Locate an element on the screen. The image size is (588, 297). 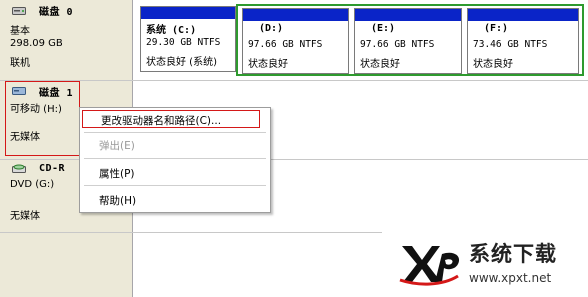
cd-drive-icon is located at coordinates (19, 168).